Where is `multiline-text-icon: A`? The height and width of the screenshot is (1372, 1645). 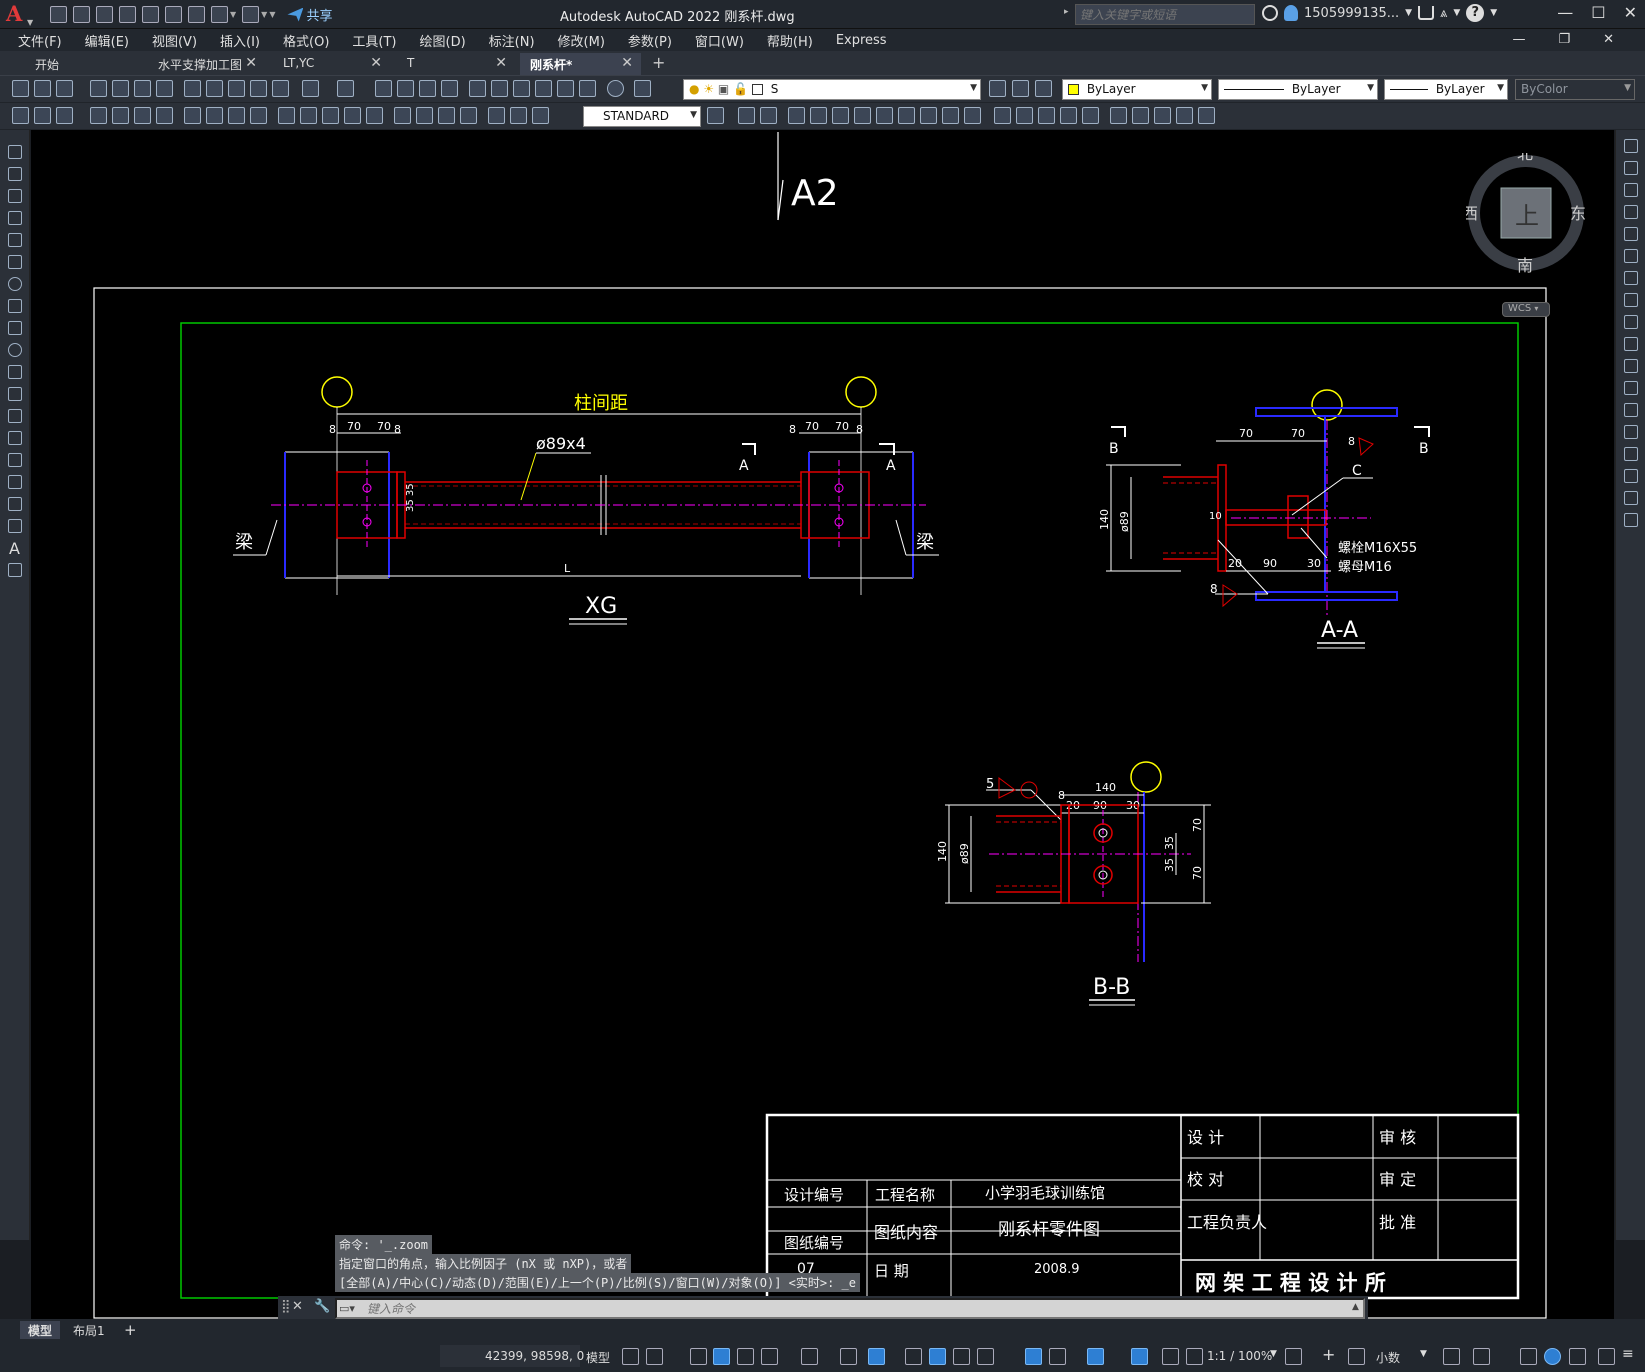 multiline-text-icon: A is located at coordinates (14, 548).